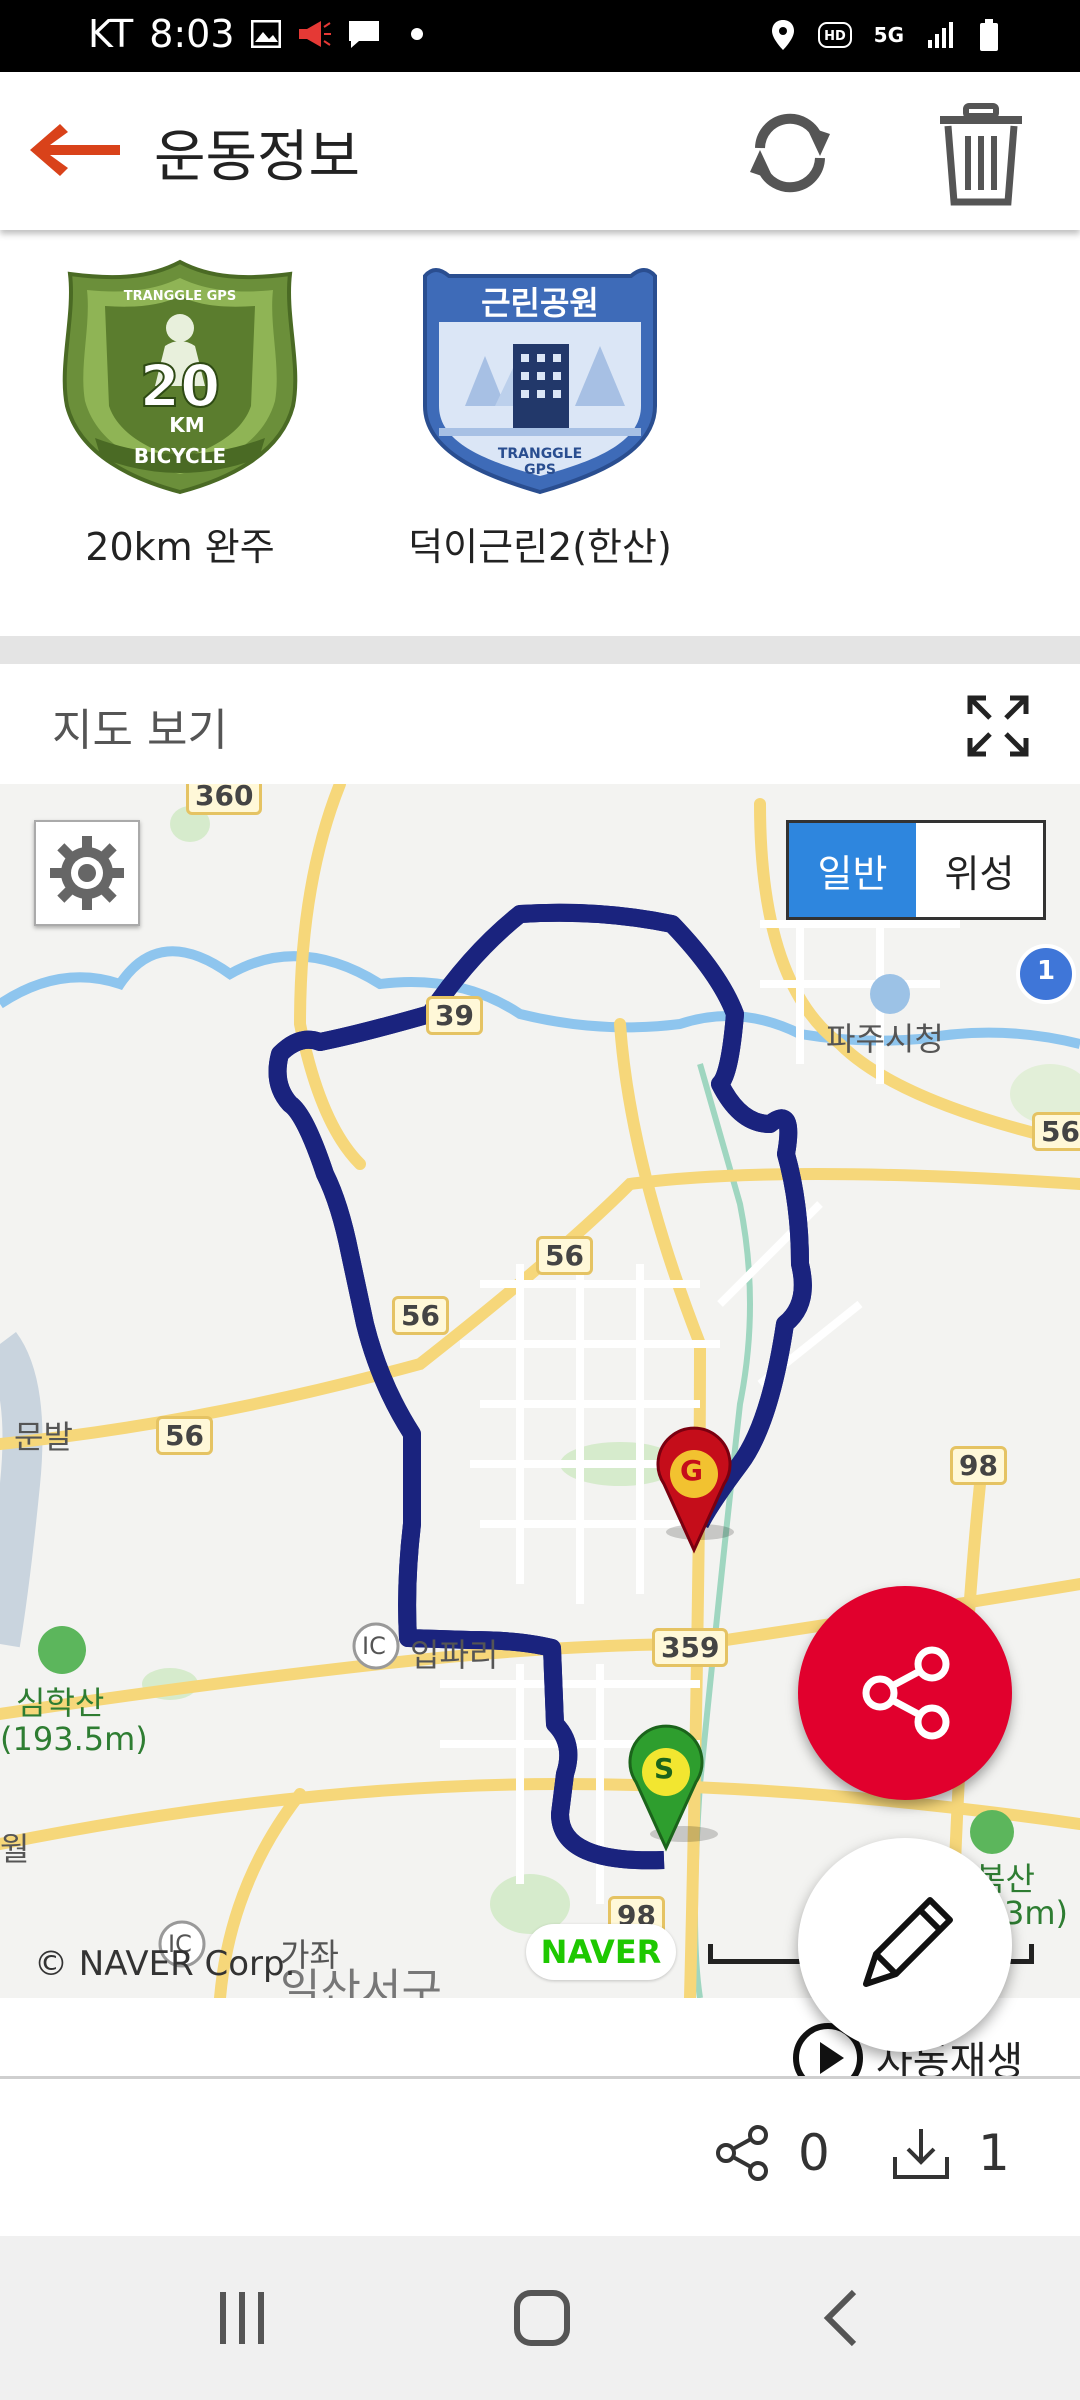 The height and width of the screenshot is (2400, 1080). What do you see at coordinates (374, 1646) in the screenshot?
I see `ic-label: IC` at bounding box center [374, 1646].